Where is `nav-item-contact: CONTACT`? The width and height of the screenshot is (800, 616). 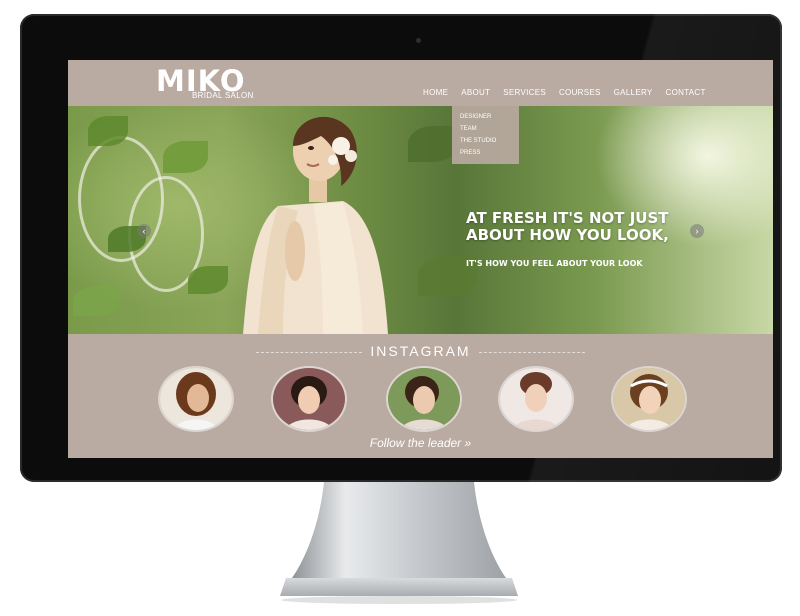 nav-item-contact: CONTACT is located at coordinates (686, 92).